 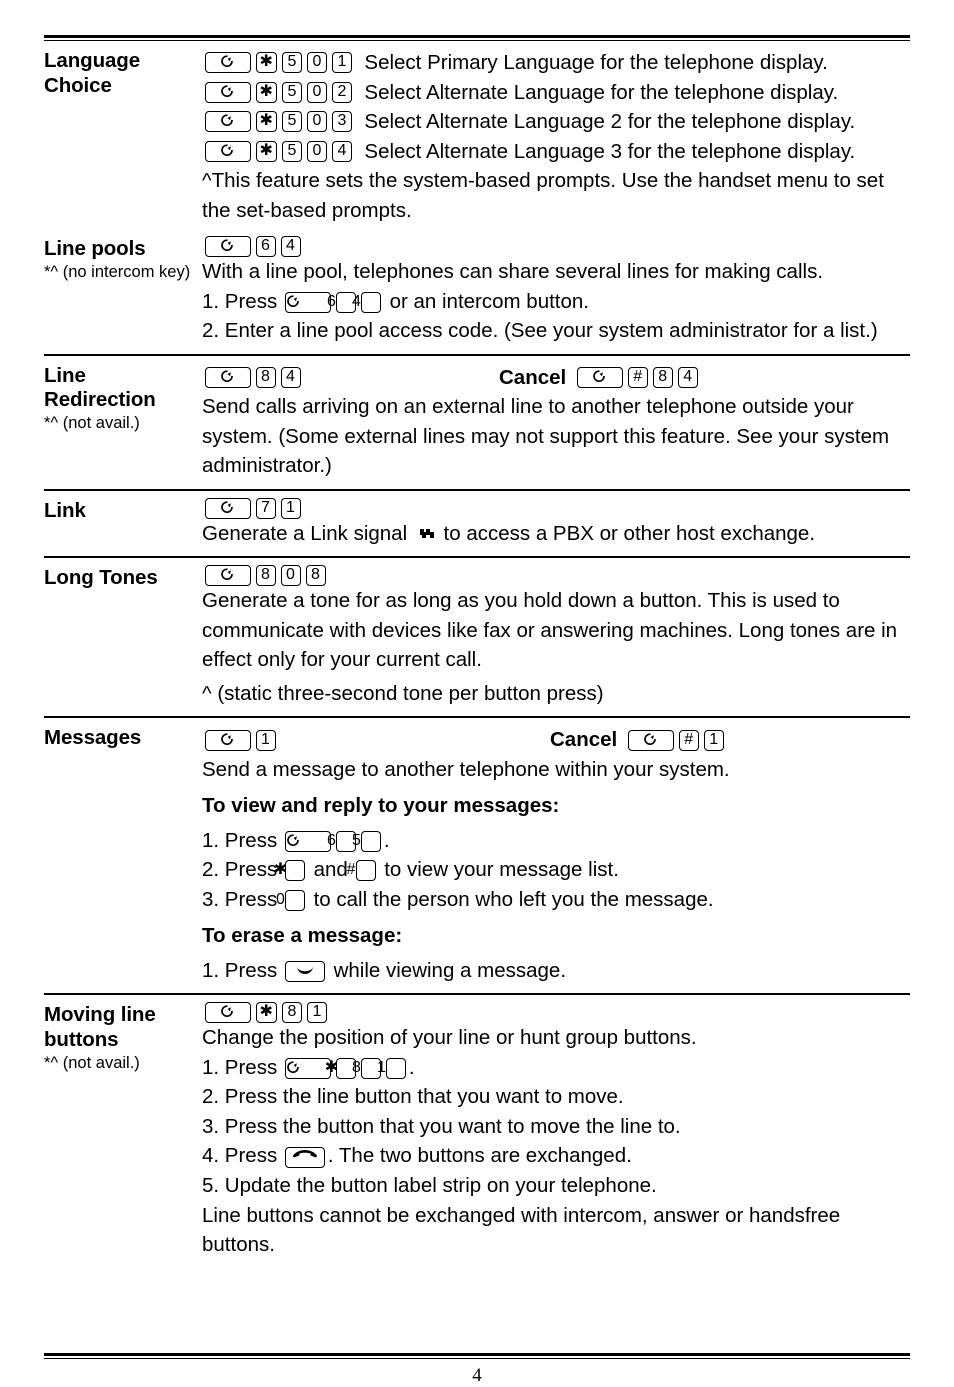 I want to click on feature-title: Long Tones, so click(x=101, y=578).